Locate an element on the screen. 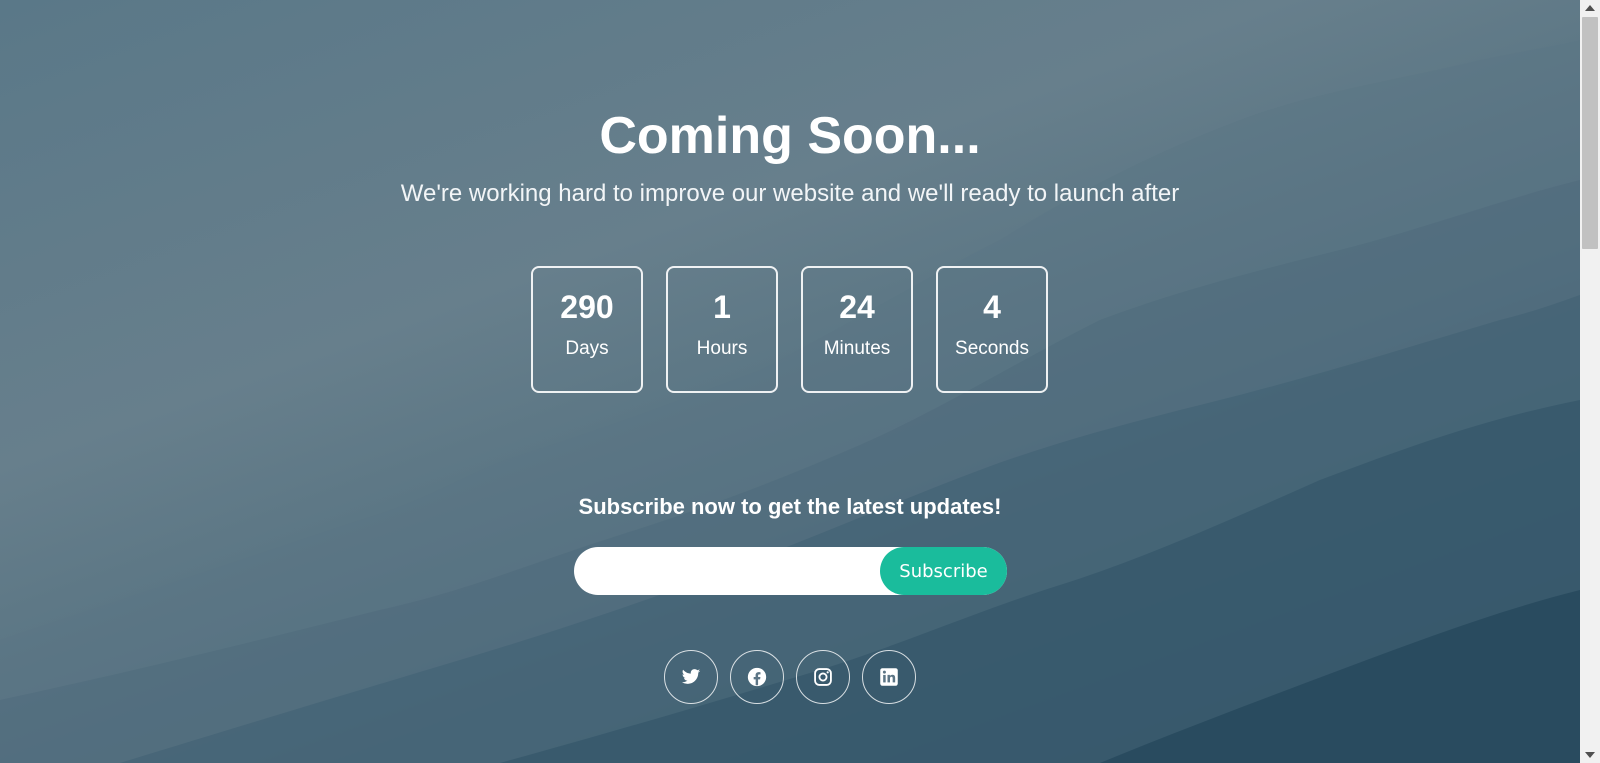 The height and width of the screenshot is (763, 1600). countdown-seconds-label: Seconds is located at coordinates (992, 348).